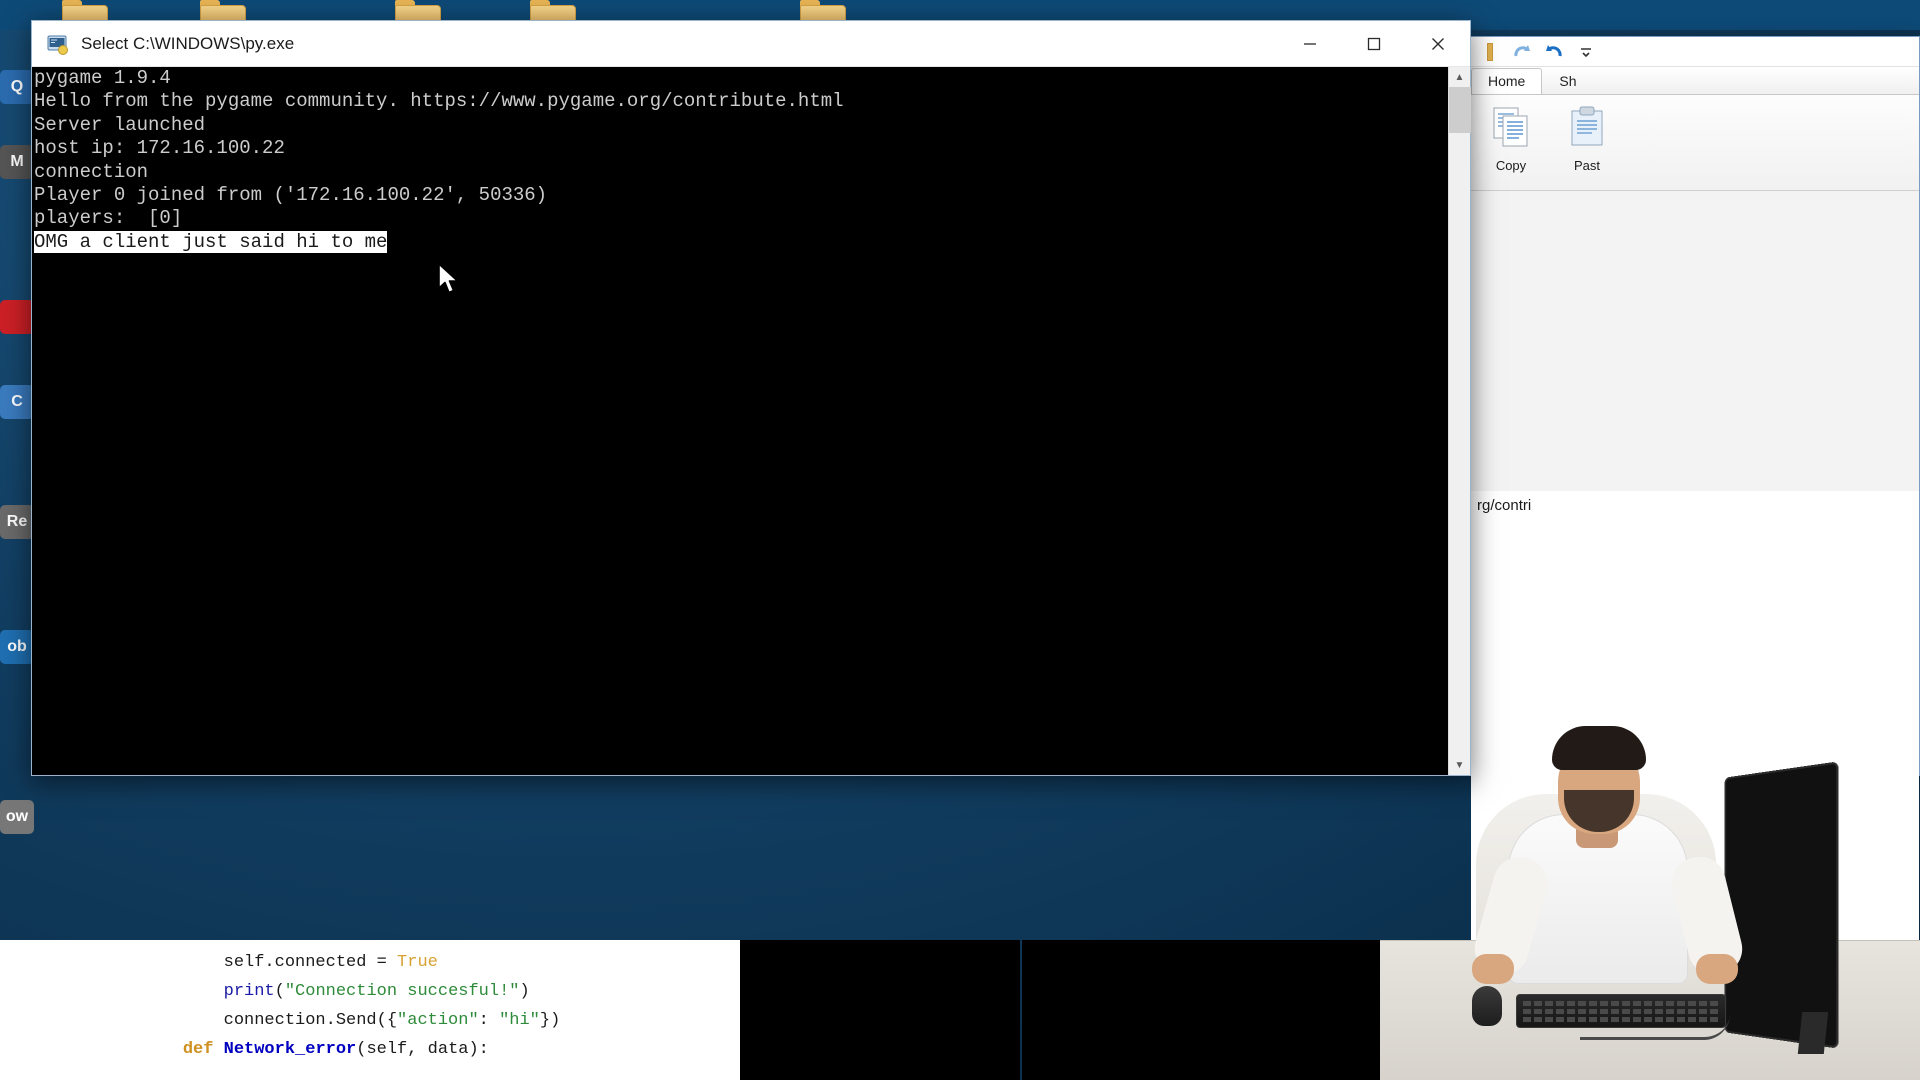 This screenshot has width=1920, height=1080. I want to click on paste-icon, so click(1587, 126).